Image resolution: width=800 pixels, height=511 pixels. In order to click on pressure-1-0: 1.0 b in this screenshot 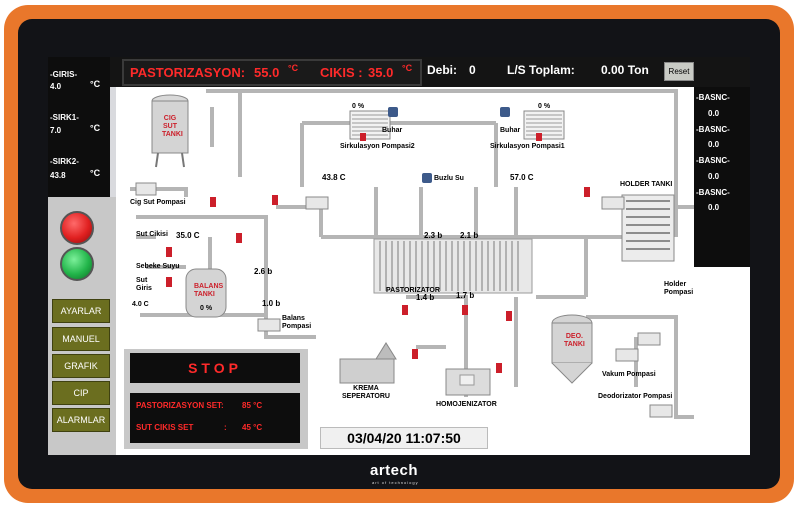, I will do `click(271, 303)`.